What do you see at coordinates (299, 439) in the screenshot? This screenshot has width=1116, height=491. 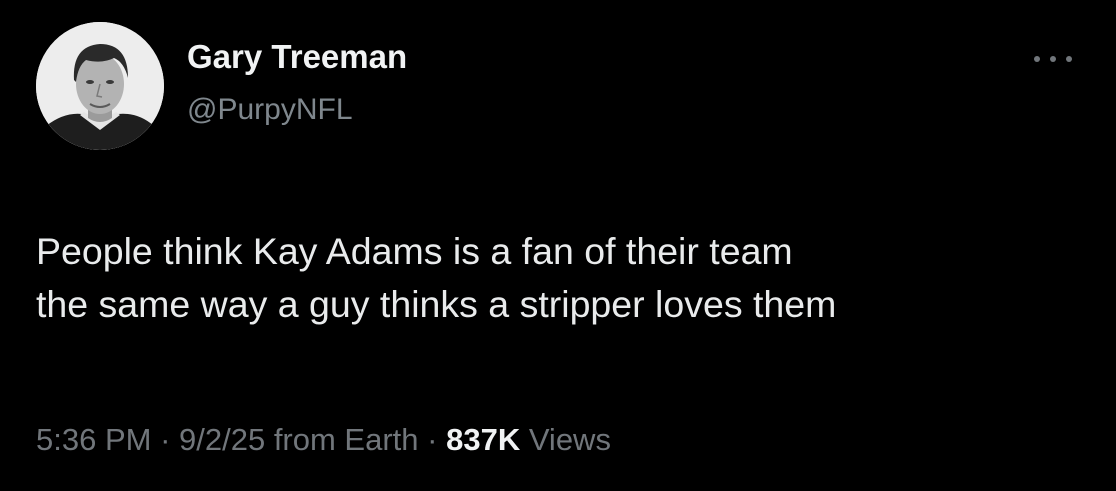 I see `timestamp-date-source: 9/2/25 from Earth` at bounding box center [299, 439].